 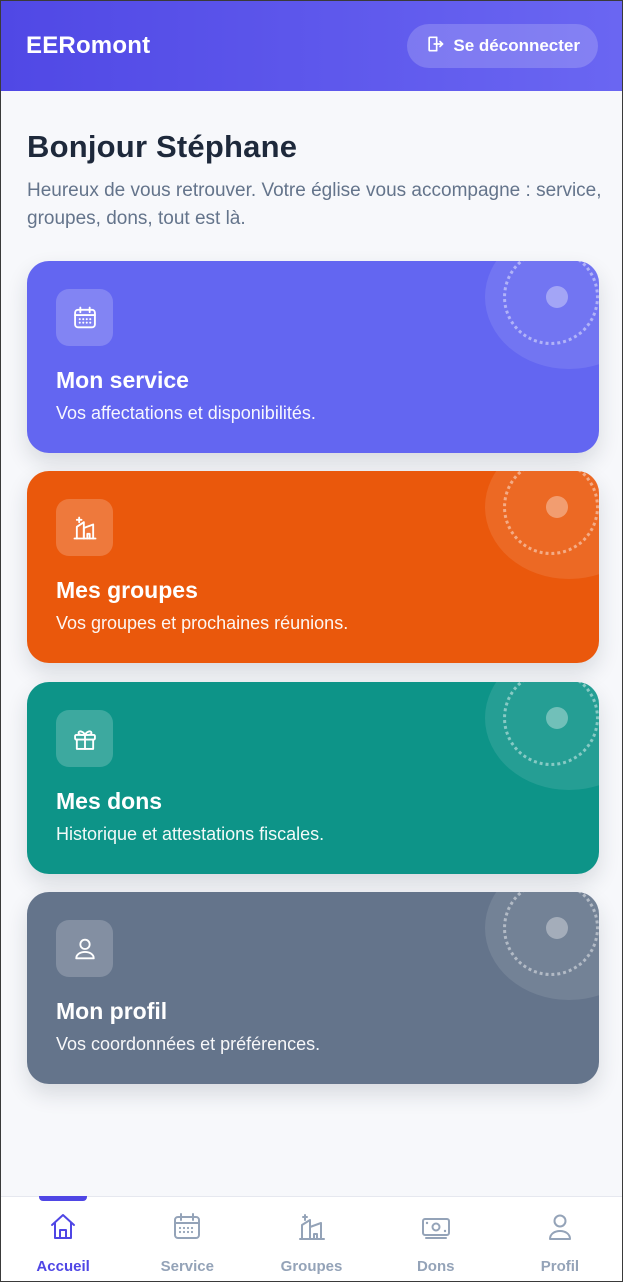 I want to click on money-icon, so click(x=436, y=1222).